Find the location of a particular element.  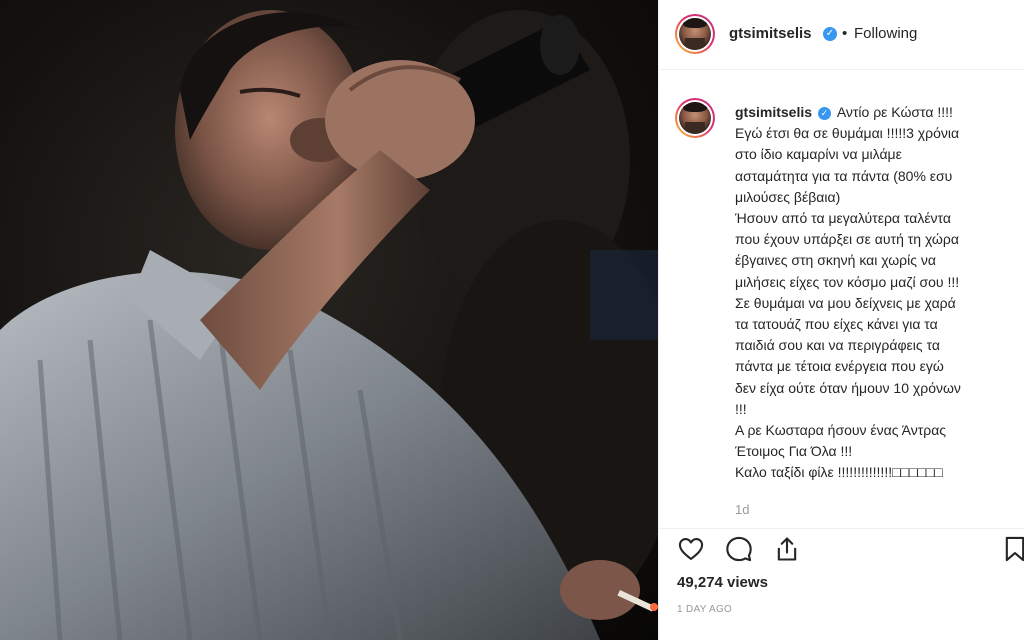

caption-line: τα τατουάζ που είχες κάνει για τα is located at coordinates (836, 324).